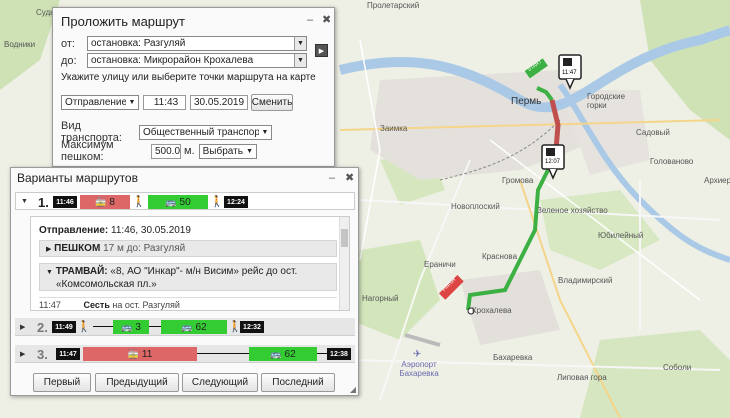  I want to click on details-scrollbar, so click(344, 263).